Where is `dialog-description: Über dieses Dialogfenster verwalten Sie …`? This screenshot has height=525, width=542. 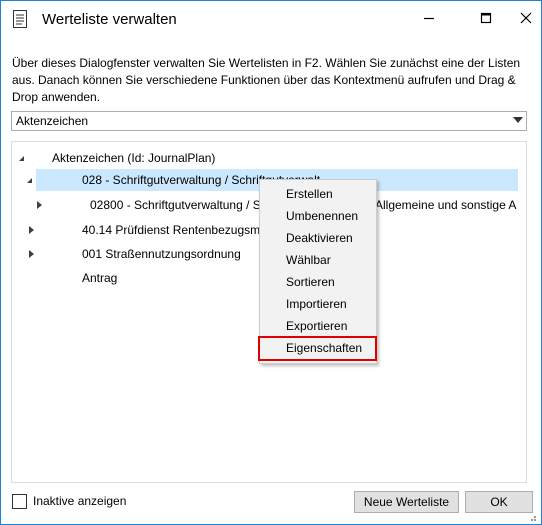
dialog-description: Über dieses Dialogfenster verwalten Sie … is located at coordinates (266, 80).